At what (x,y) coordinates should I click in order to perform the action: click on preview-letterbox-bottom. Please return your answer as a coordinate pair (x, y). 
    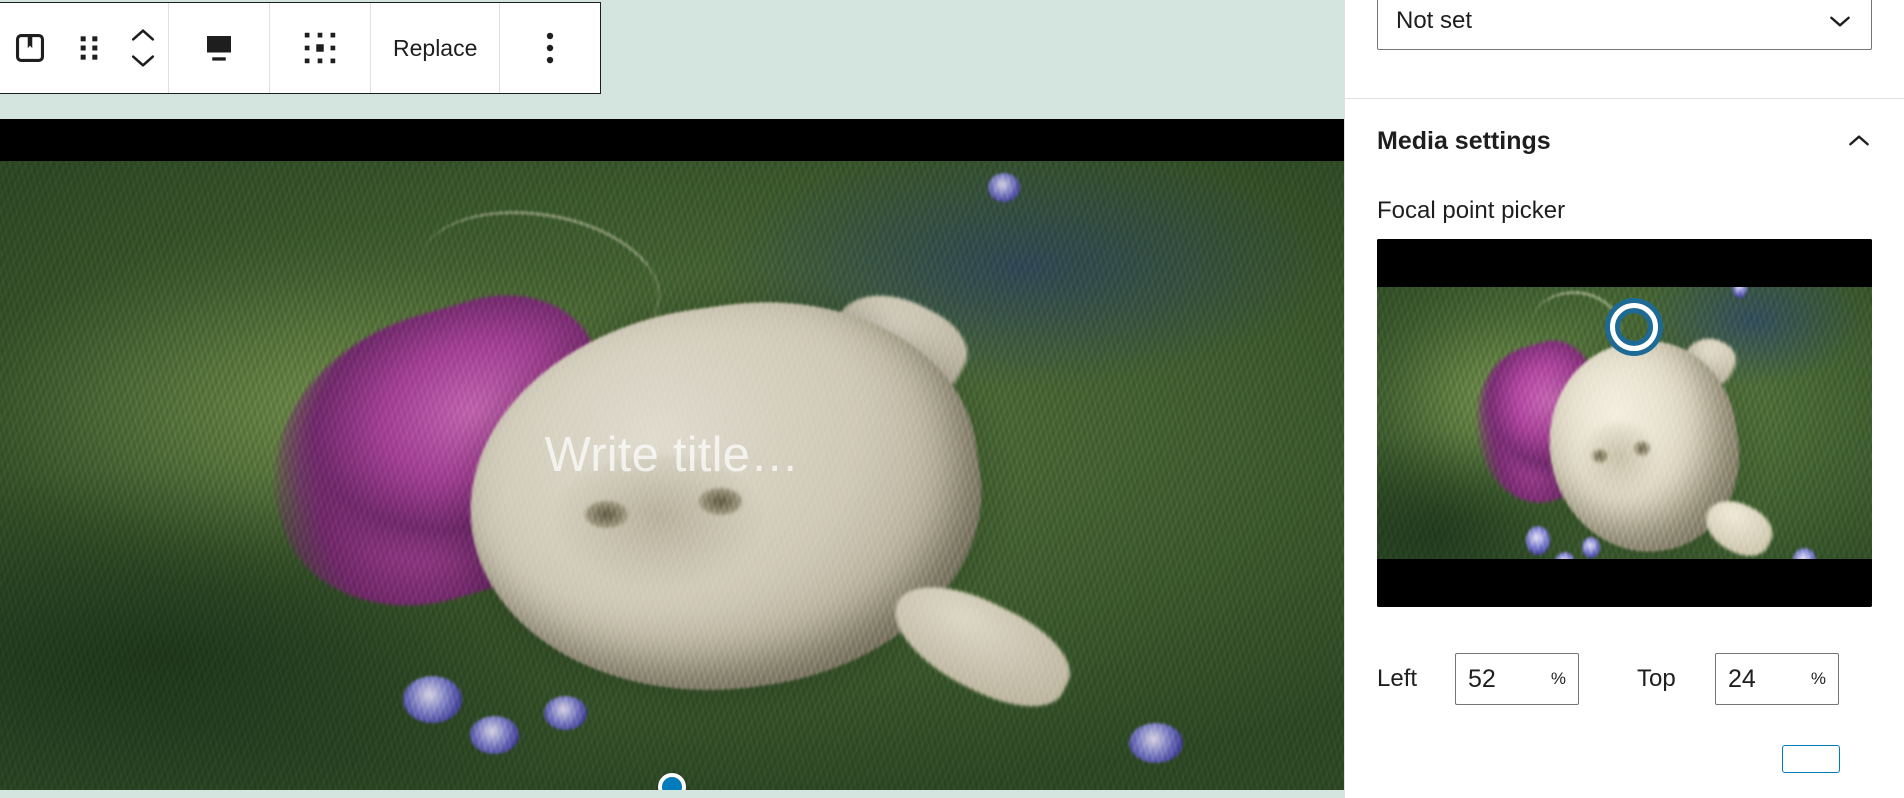
    Looking at the image, I should click on (1624, 583).